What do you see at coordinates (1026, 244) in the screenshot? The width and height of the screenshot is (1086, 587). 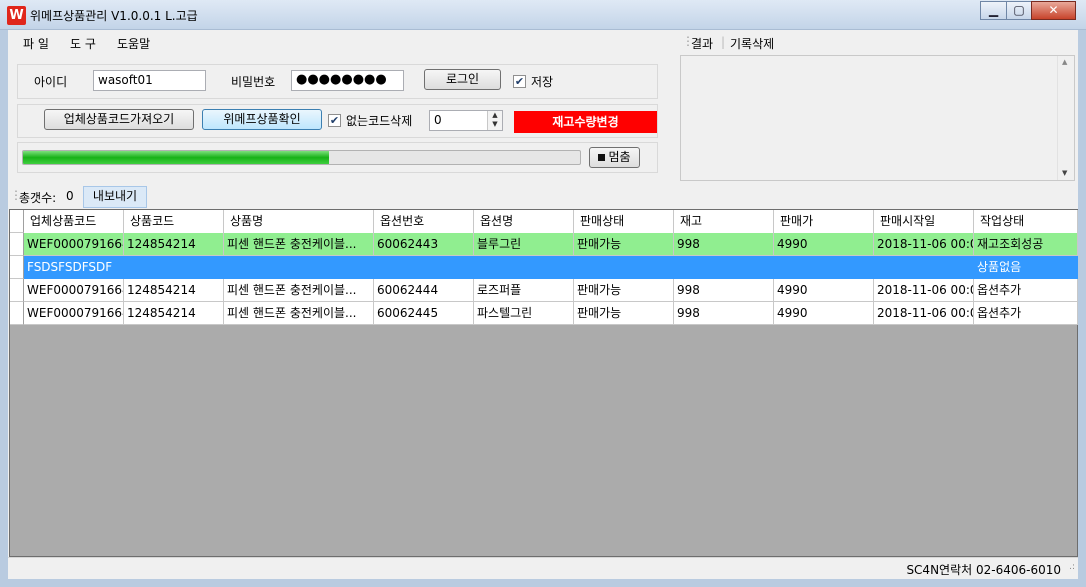 I see `table-cell: 재고조회성공` at bounding box center [1026, 244].